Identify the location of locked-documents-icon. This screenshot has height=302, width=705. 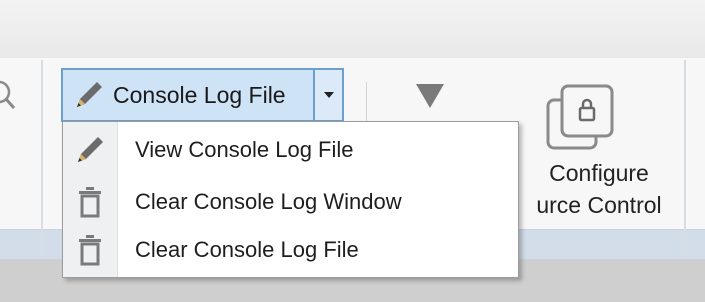
(580, 117).